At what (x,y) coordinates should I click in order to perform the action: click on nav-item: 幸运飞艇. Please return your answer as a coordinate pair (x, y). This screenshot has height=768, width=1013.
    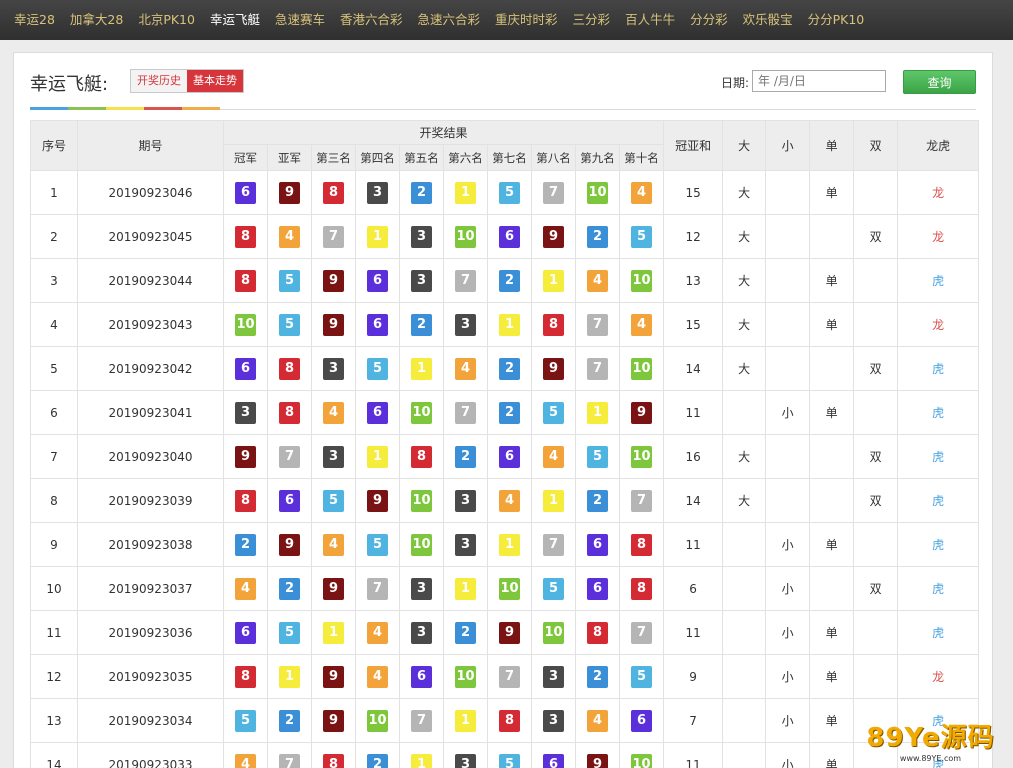
    Looking at the image, I should click on (235, 20).